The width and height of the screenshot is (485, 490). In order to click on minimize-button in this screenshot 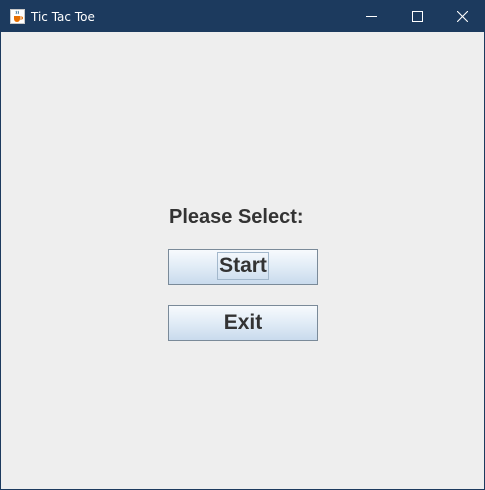, I will do `click(372, 16)`.